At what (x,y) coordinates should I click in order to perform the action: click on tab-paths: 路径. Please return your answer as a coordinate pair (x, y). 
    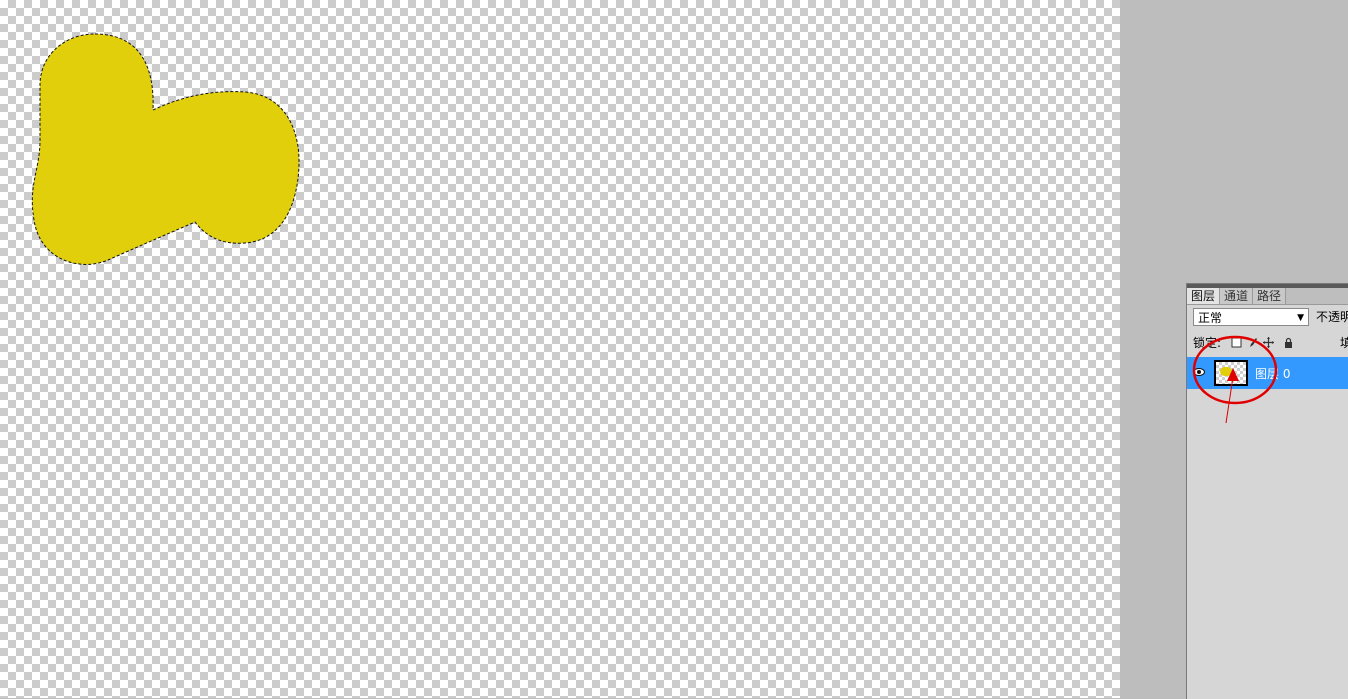
    Looking at the image, I should click on (1270, 296).